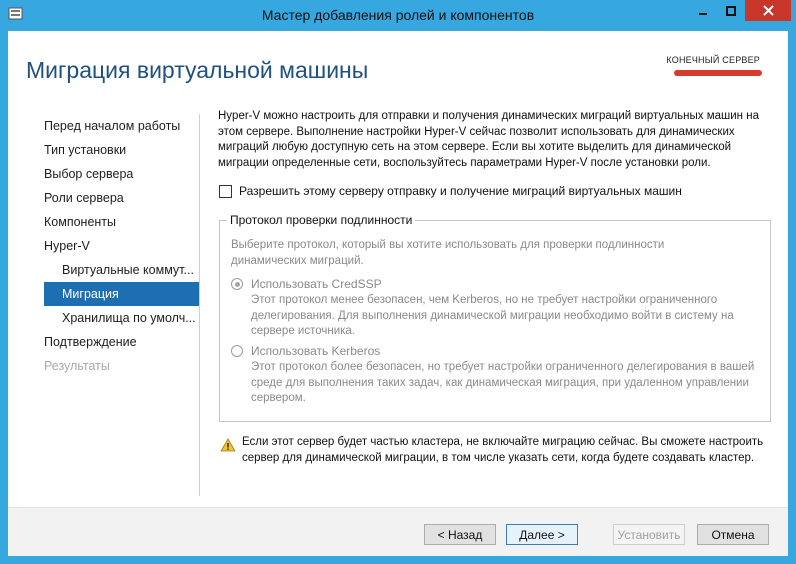  I want to click on maximize-icon, so click(730, 10).